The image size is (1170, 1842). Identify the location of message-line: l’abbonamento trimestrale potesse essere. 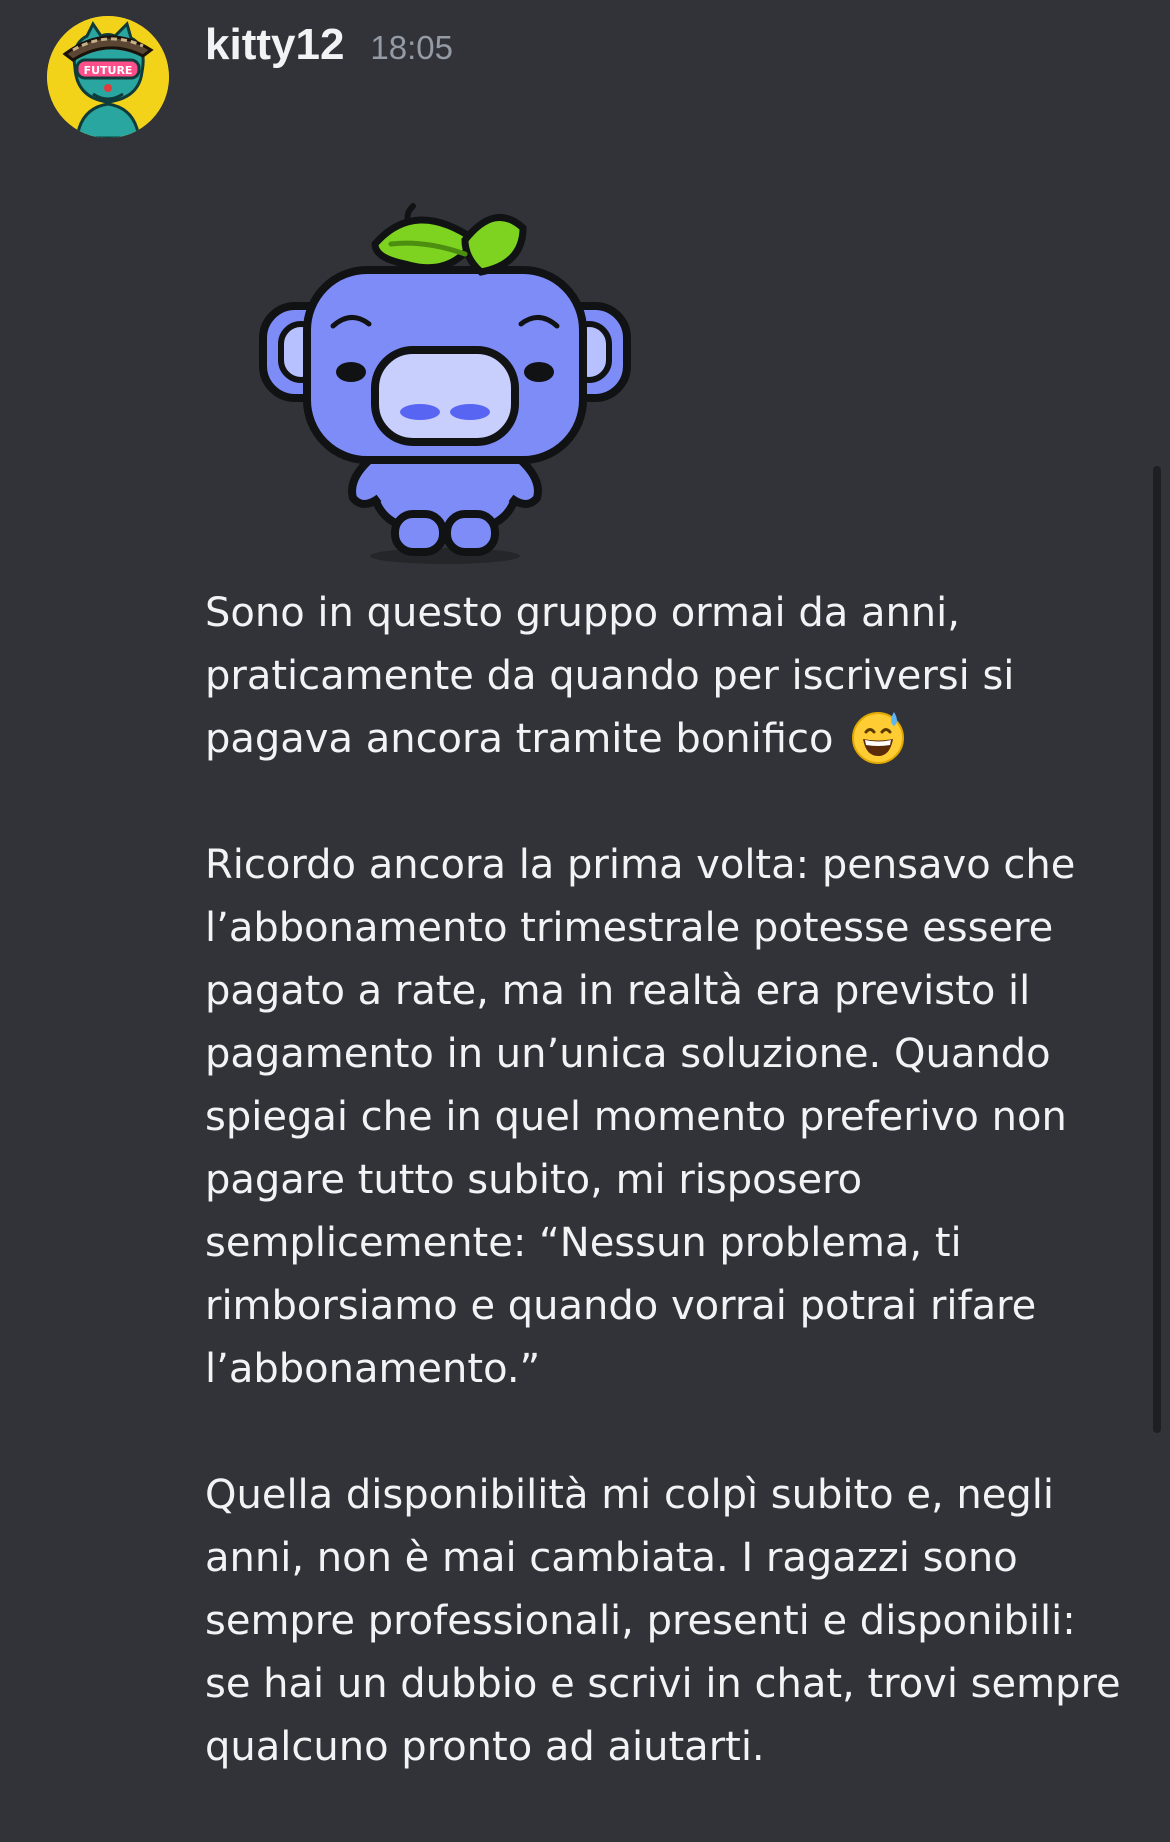
(629, 928).